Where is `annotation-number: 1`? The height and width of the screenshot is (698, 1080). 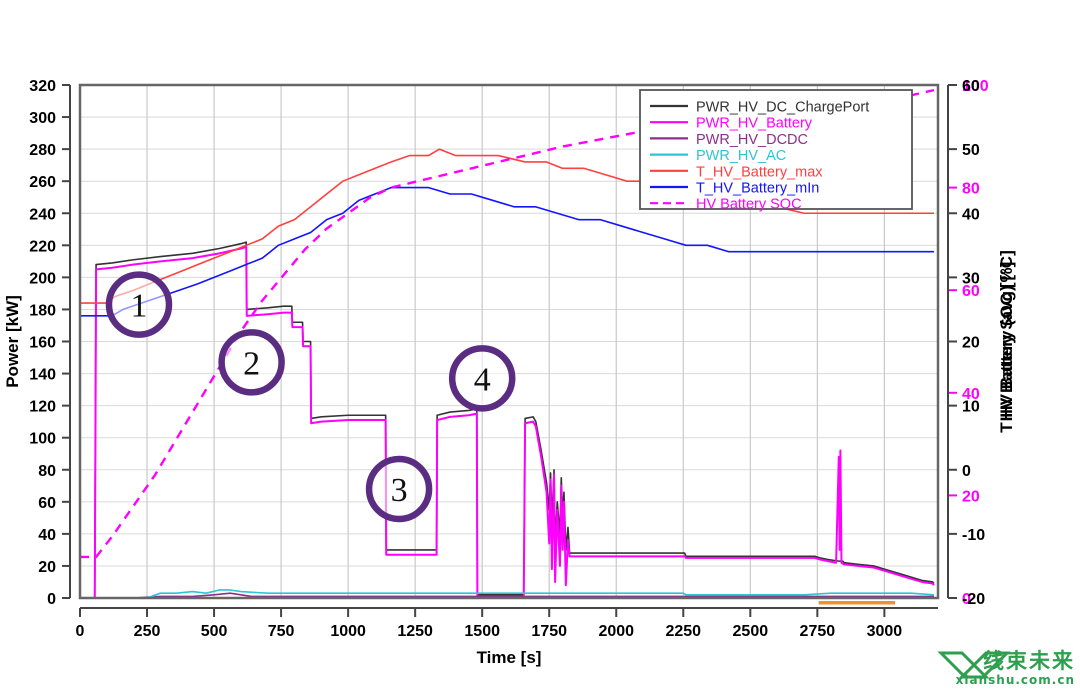 annotation-number: 1 is located at coordinates (138, 306).